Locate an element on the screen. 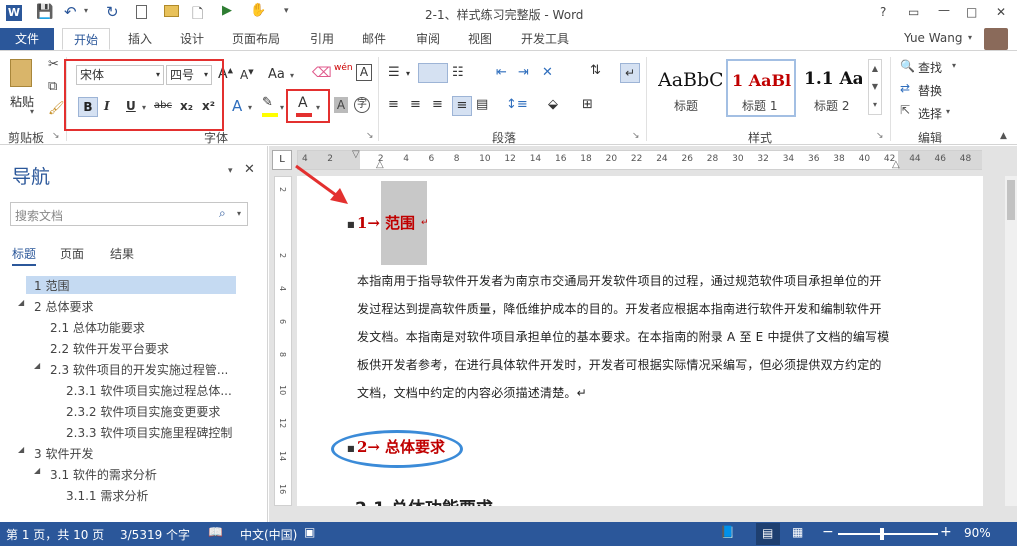 The image size is (1017, 546). multilevel-list-icon: ☷ is located at coordinates (458, 72).